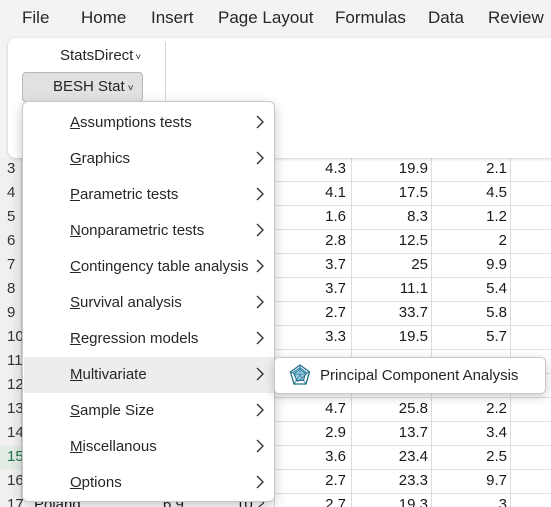 Image resolution: width=551 pixels, height=507 pixels. Describe the element at coordinates (35, 18) in the screenshot. I see `tab-file: File` at that location.